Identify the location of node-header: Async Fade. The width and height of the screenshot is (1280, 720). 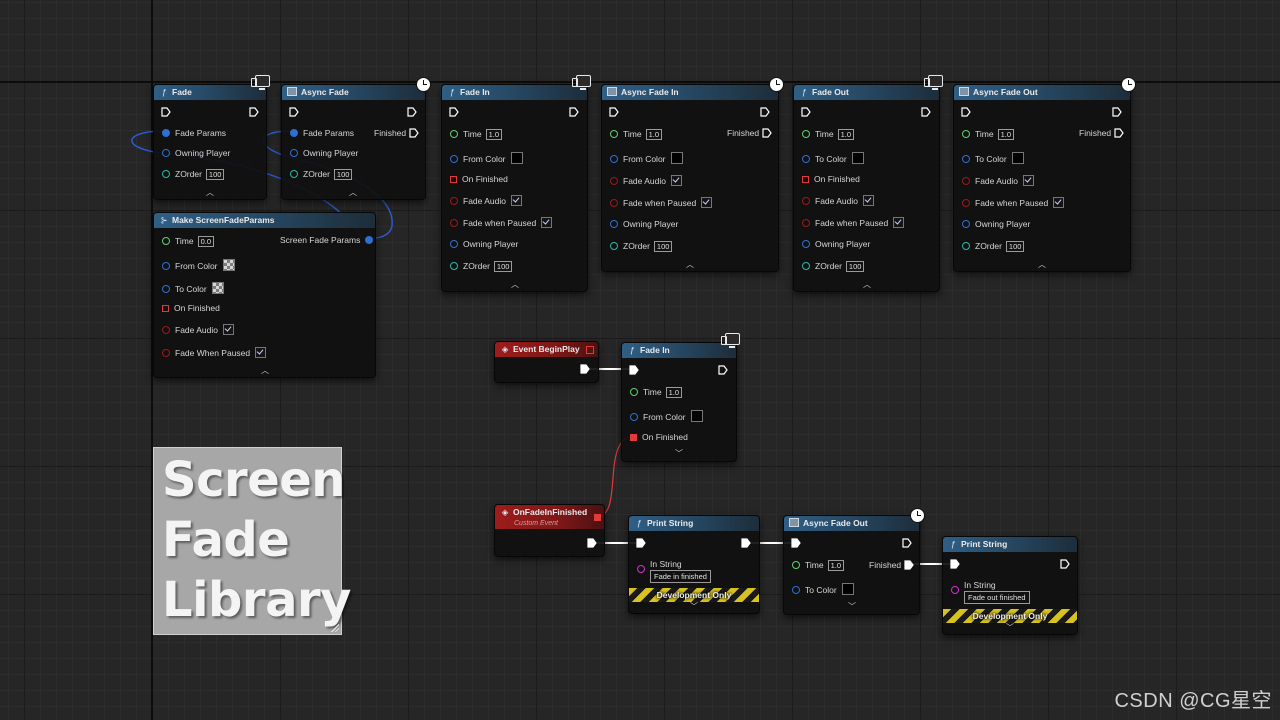
(356, 88).